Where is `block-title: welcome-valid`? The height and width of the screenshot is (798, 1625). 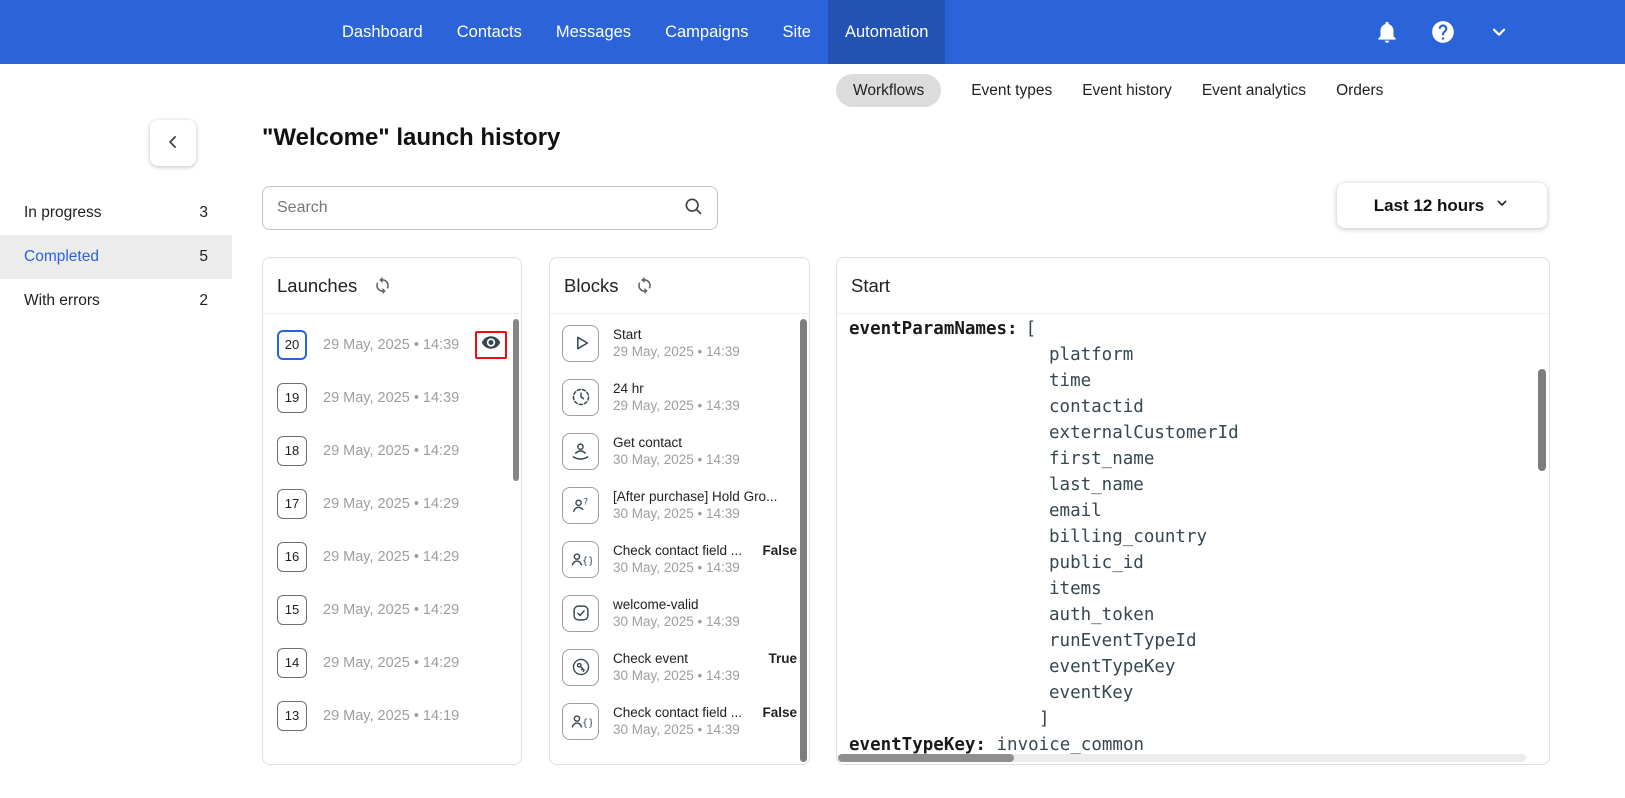 block-title: welcome-valid is located at coordinates (656, 604).